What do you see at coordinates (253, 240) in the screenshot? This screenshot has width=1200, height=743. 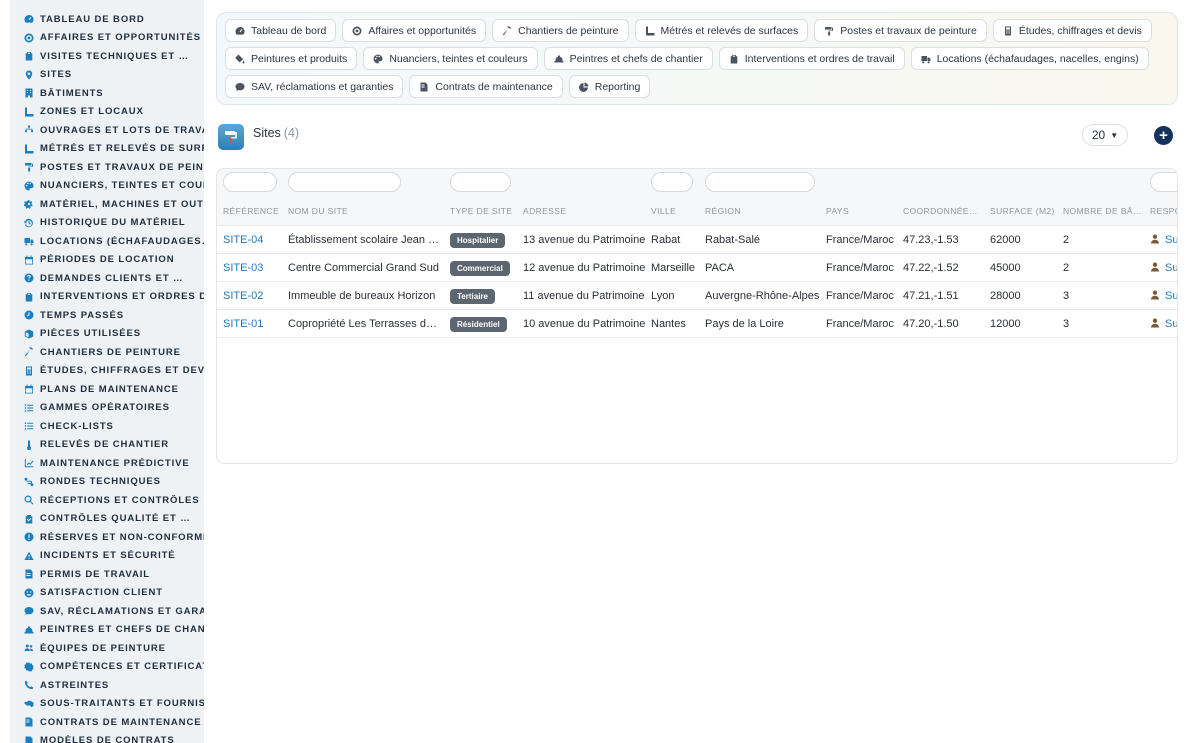 I see `cell-reference-link: SITE-04` at bounding box center [253, 240].